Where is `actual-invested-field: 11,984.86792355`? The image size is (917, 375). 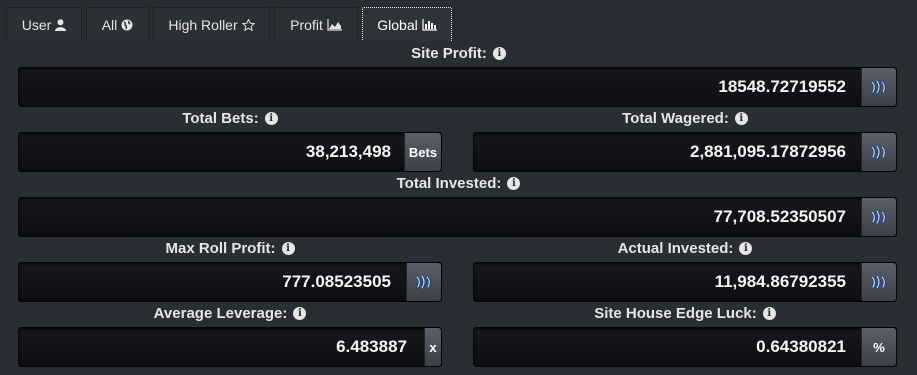 actual-invested-field: 11,984.86792355 is located at coordinates (685, 282).